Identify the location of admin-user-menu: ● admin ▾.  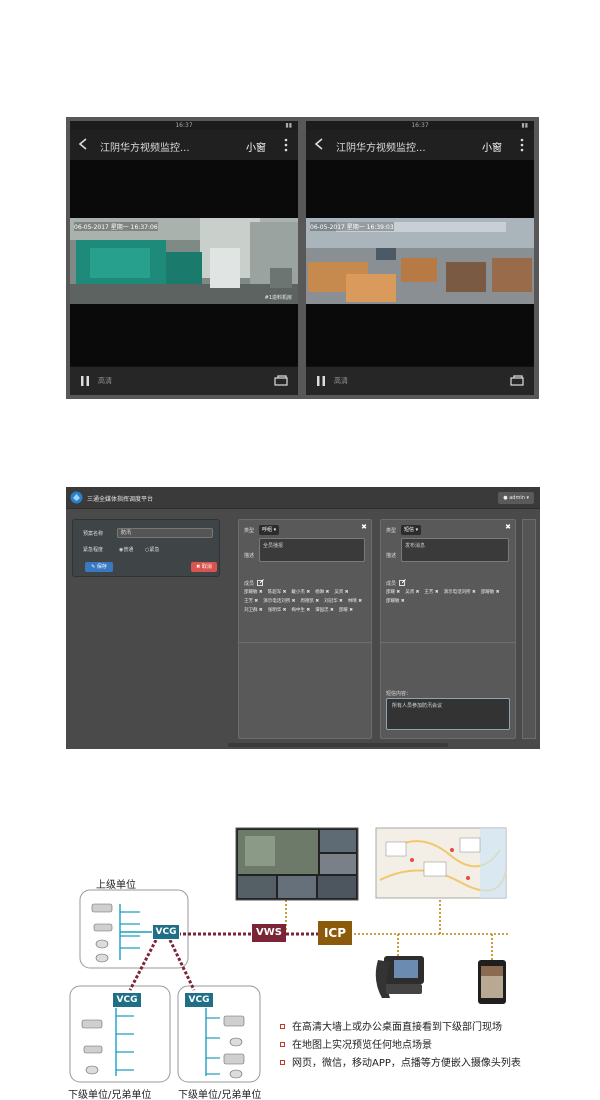
(516, 498).